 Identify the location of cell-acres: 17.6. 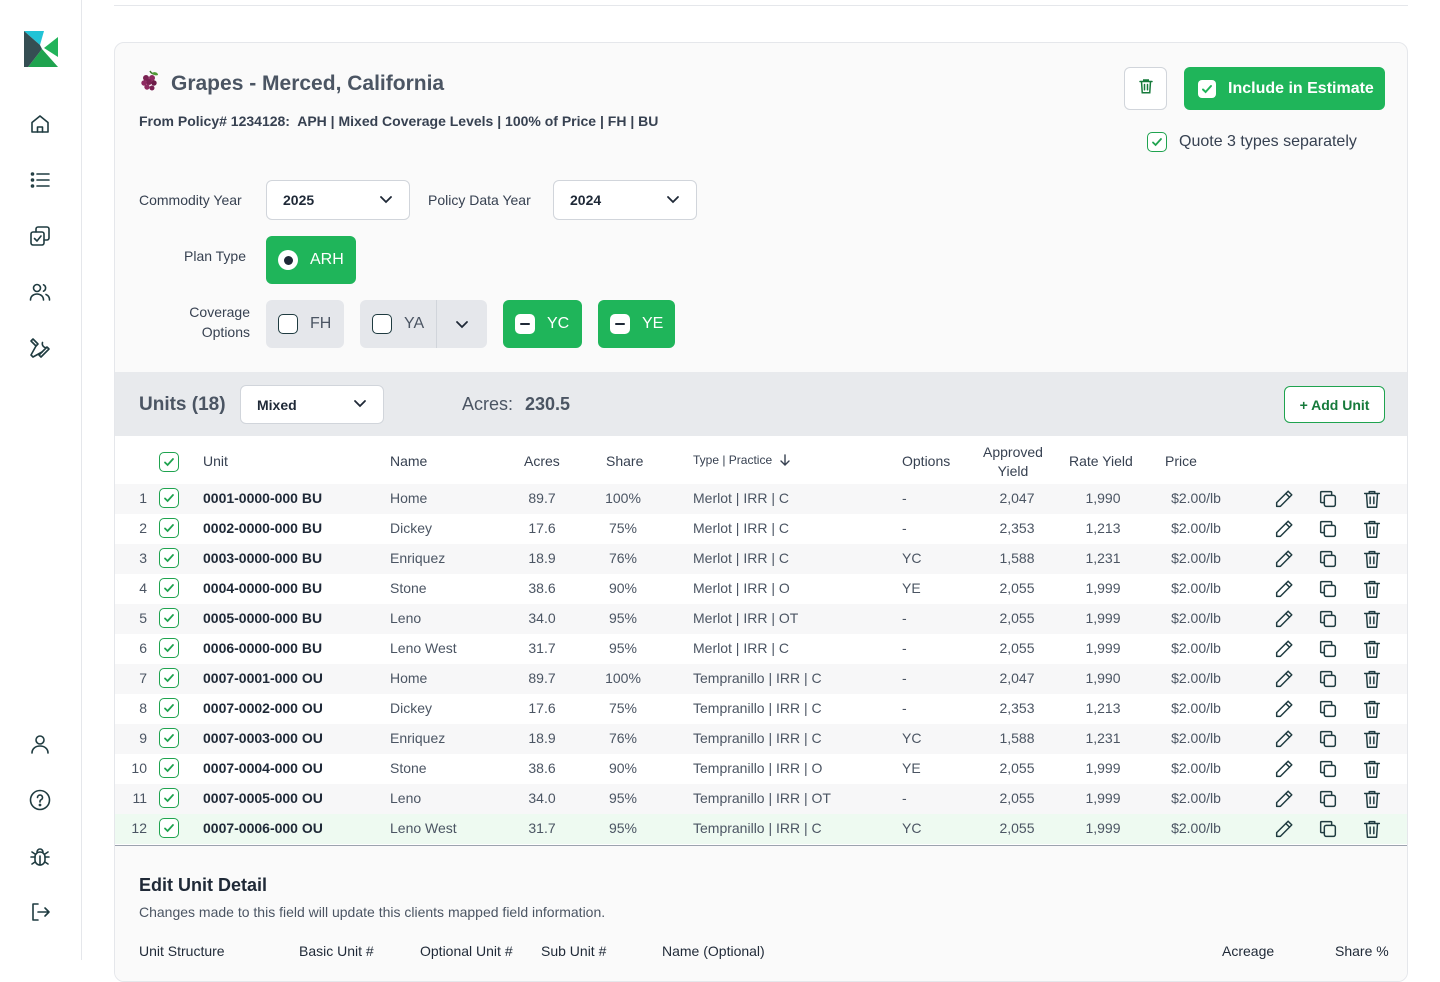
(542, 708).